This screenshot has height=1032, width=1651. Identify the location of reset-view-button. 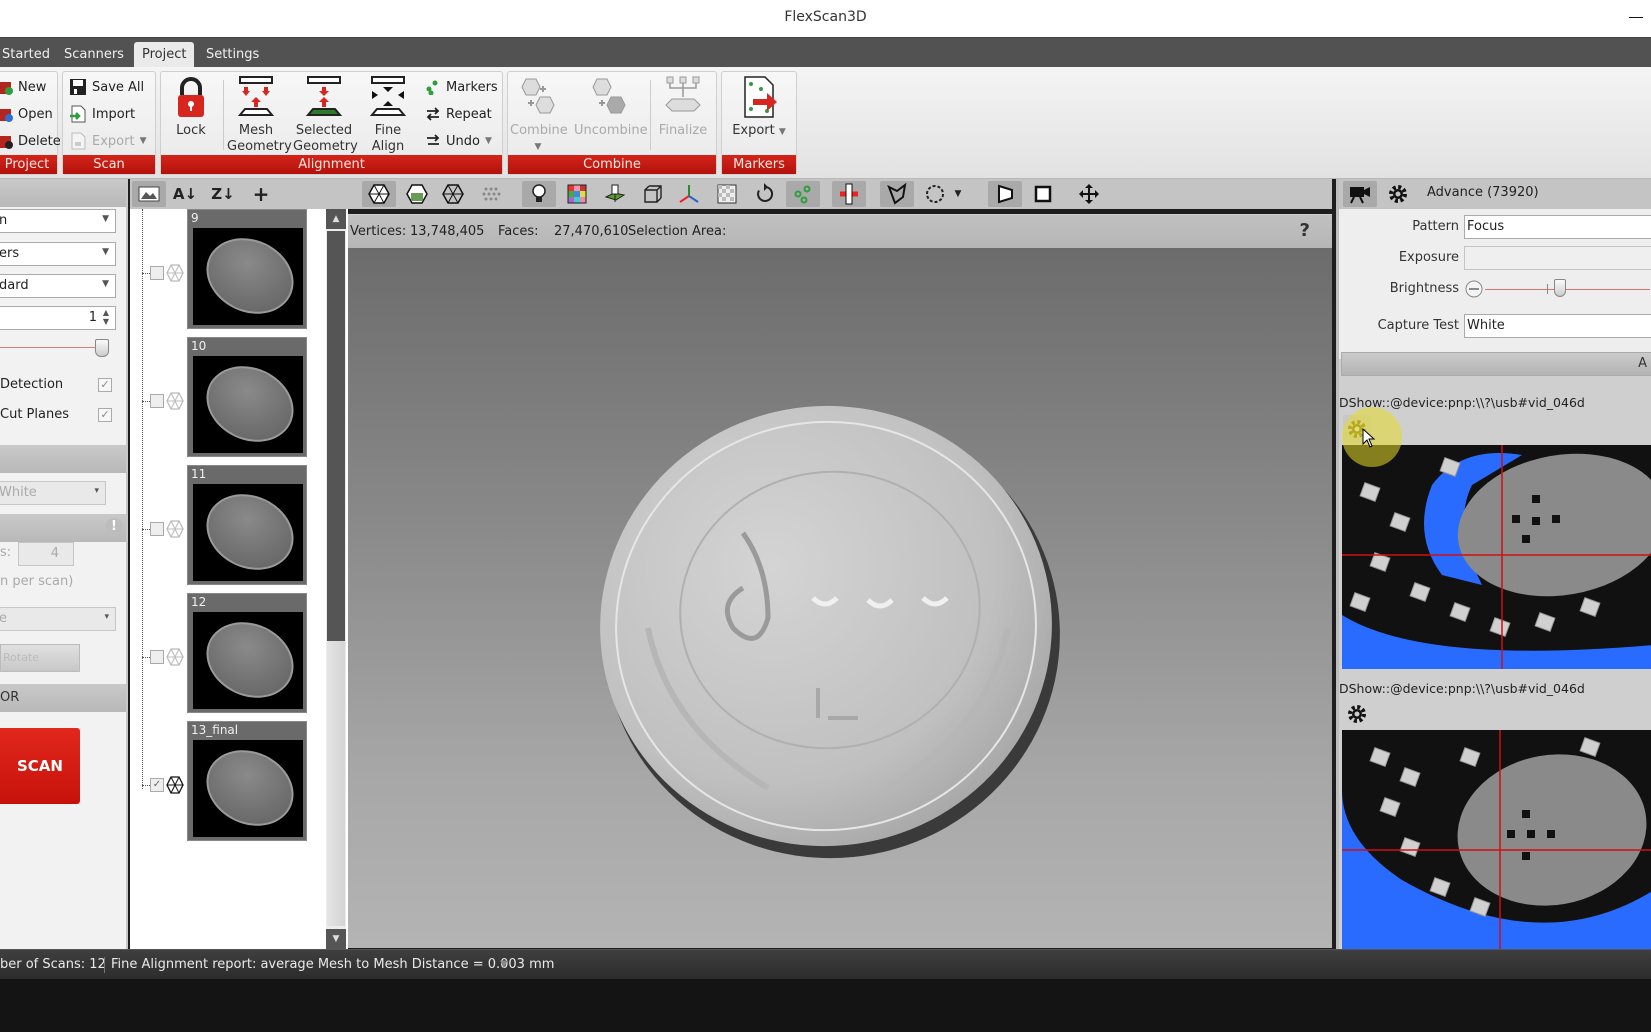
(765, 194).